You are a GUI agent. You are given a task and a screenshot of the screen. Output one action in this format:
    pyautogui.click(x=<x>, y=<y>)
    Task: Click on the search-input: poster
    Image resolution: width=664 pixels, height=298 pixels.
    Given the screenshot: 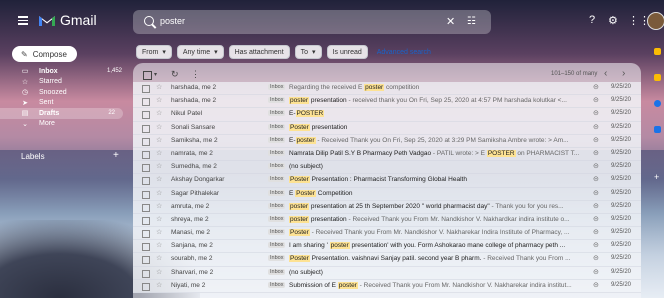 What is the action you would take?
    pyautogui.click(x=172, y=21)
    